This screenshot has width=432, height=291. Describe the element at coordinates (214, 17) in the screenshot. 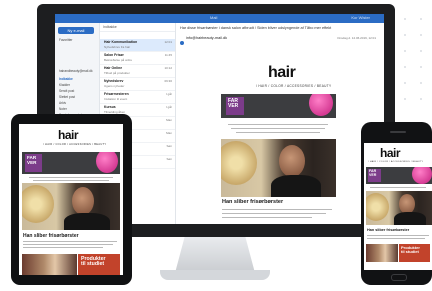

I see `window-title: Mail` at that location.